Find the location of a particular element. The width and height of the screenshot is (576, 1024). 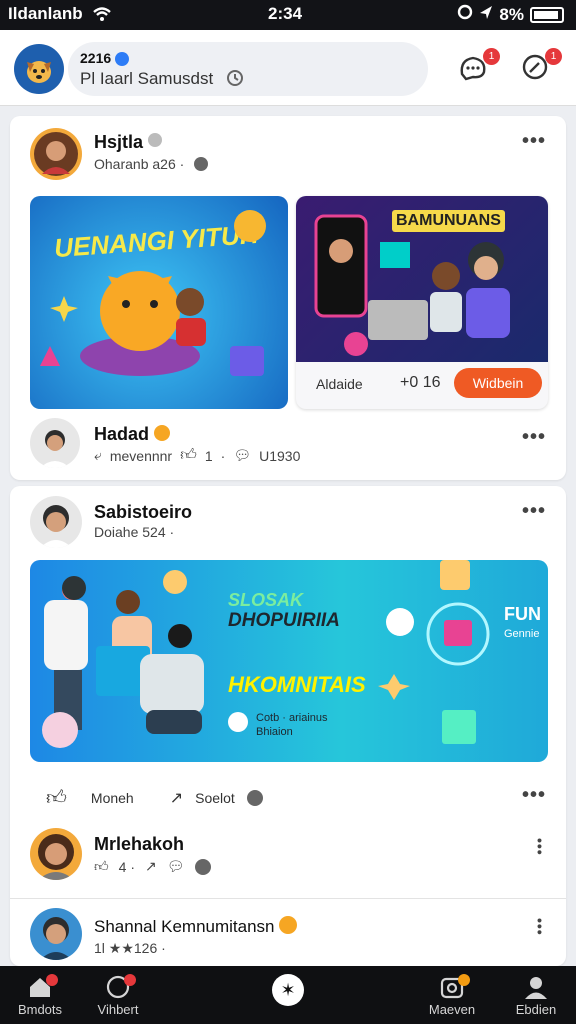

clock-icon is located at coordinates (235, 80).